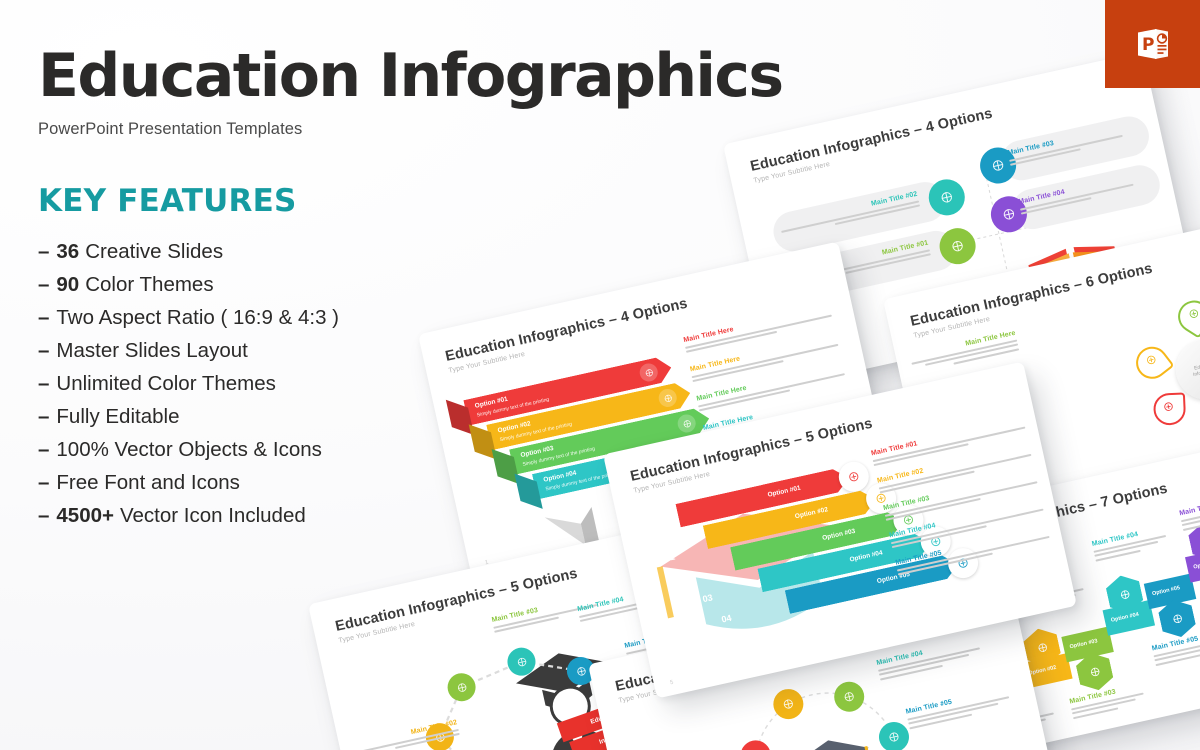 Image resolution: width=1200 pixels, height=750 pixels. I want to click on cap-number-tag: 02, so click(688, 577).